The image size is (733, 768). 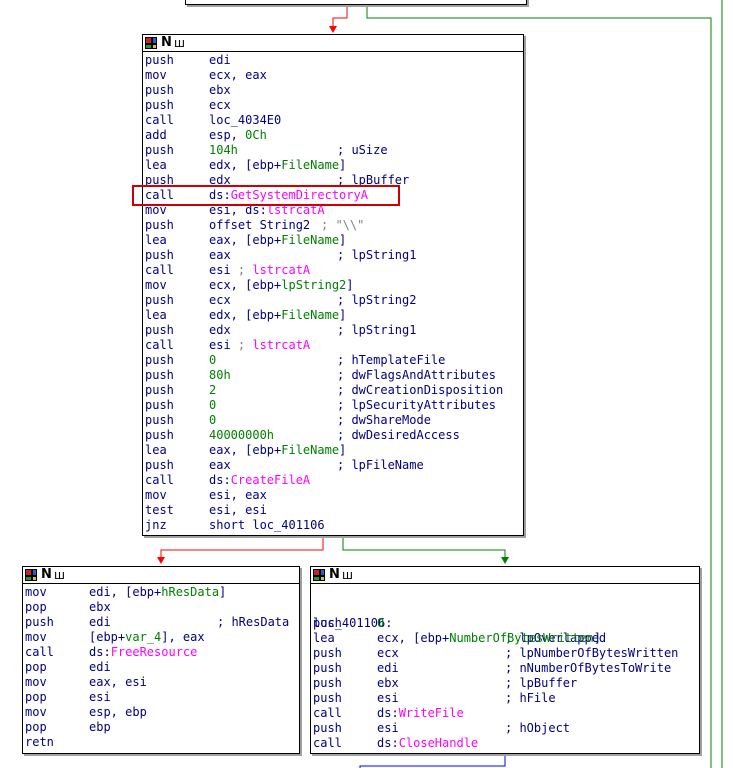 What do you see at coordinates (245, 120) in the screenshot?
I see `operand: loc_4034E0` at bounding box center [245, 120].